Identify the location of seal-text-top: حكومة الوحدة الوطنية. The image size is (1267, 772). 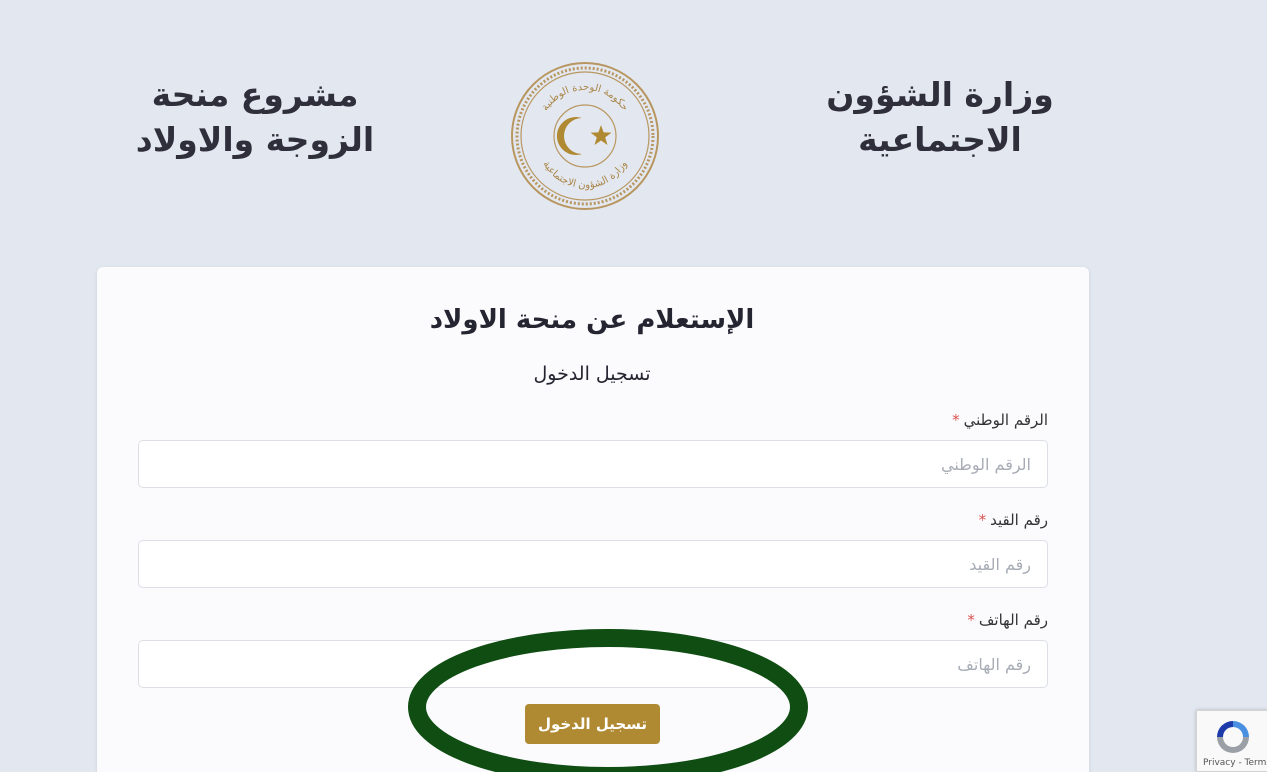
(585, 97).